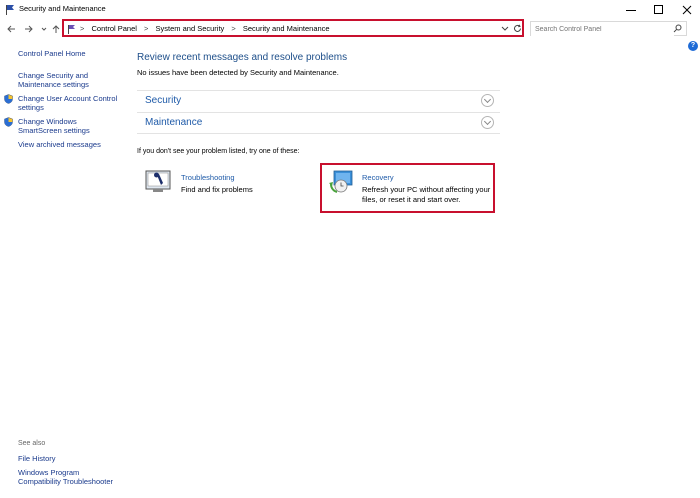 Image resolution: width=700 pixels, height=498 pixels. I want to click on forward-button, so click(29, 29).